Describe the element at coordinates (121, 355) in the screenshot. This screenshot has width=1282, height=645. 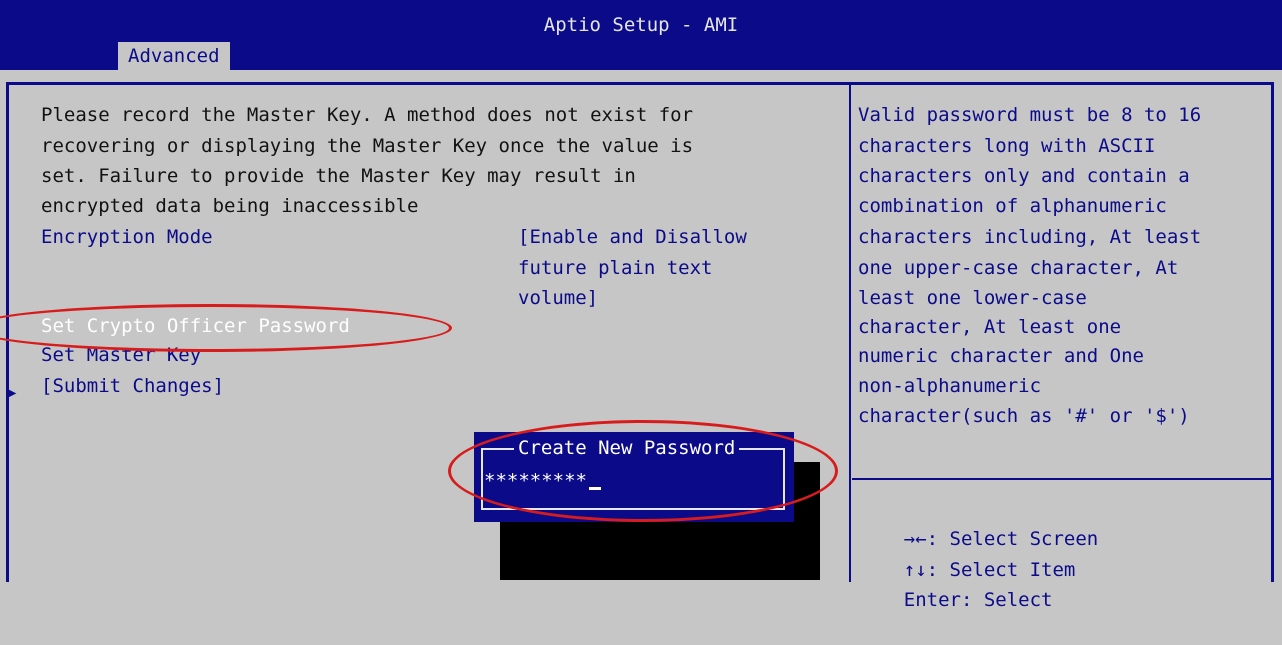
I see `set-master-key-item: Set Master Key` at that location.